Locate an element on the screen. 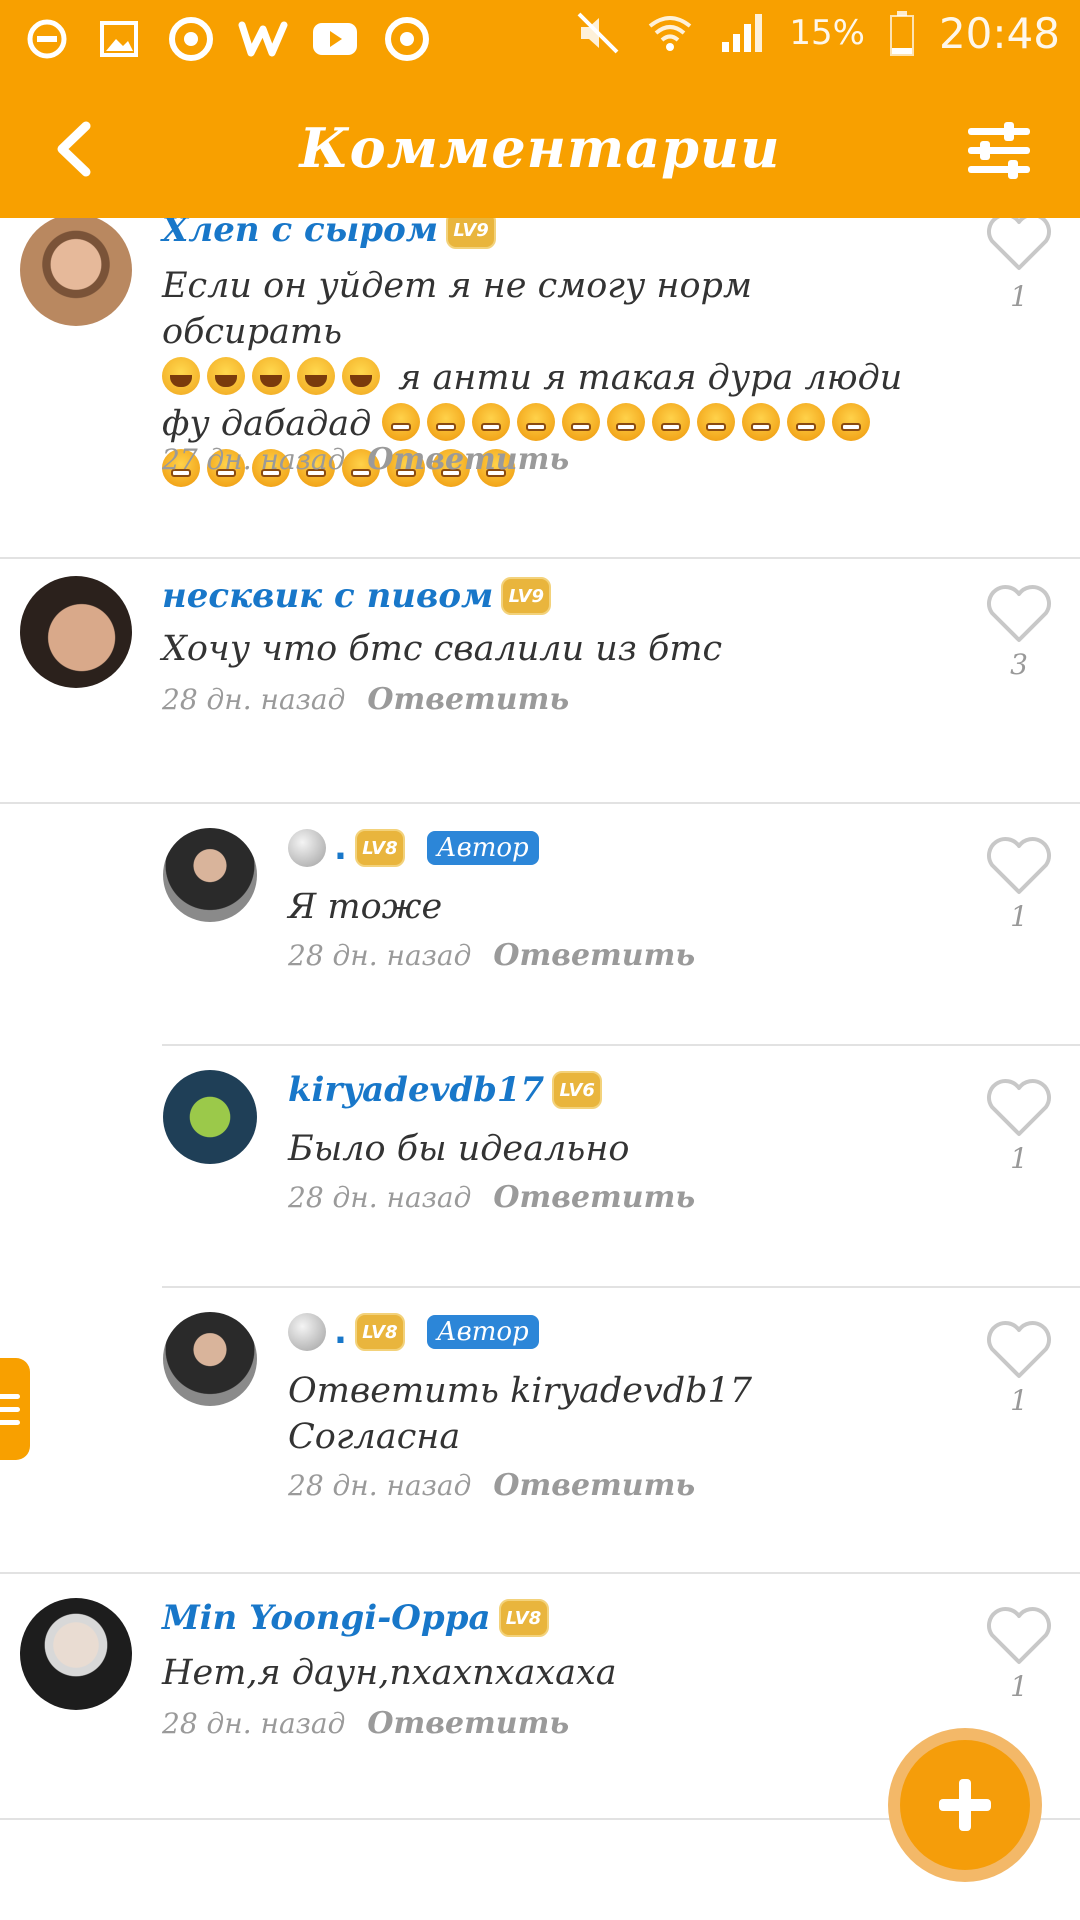 The image size is (1080, 1920). comment-meta: 27 дн. назад Ответить is located at coordinates (365, 459).